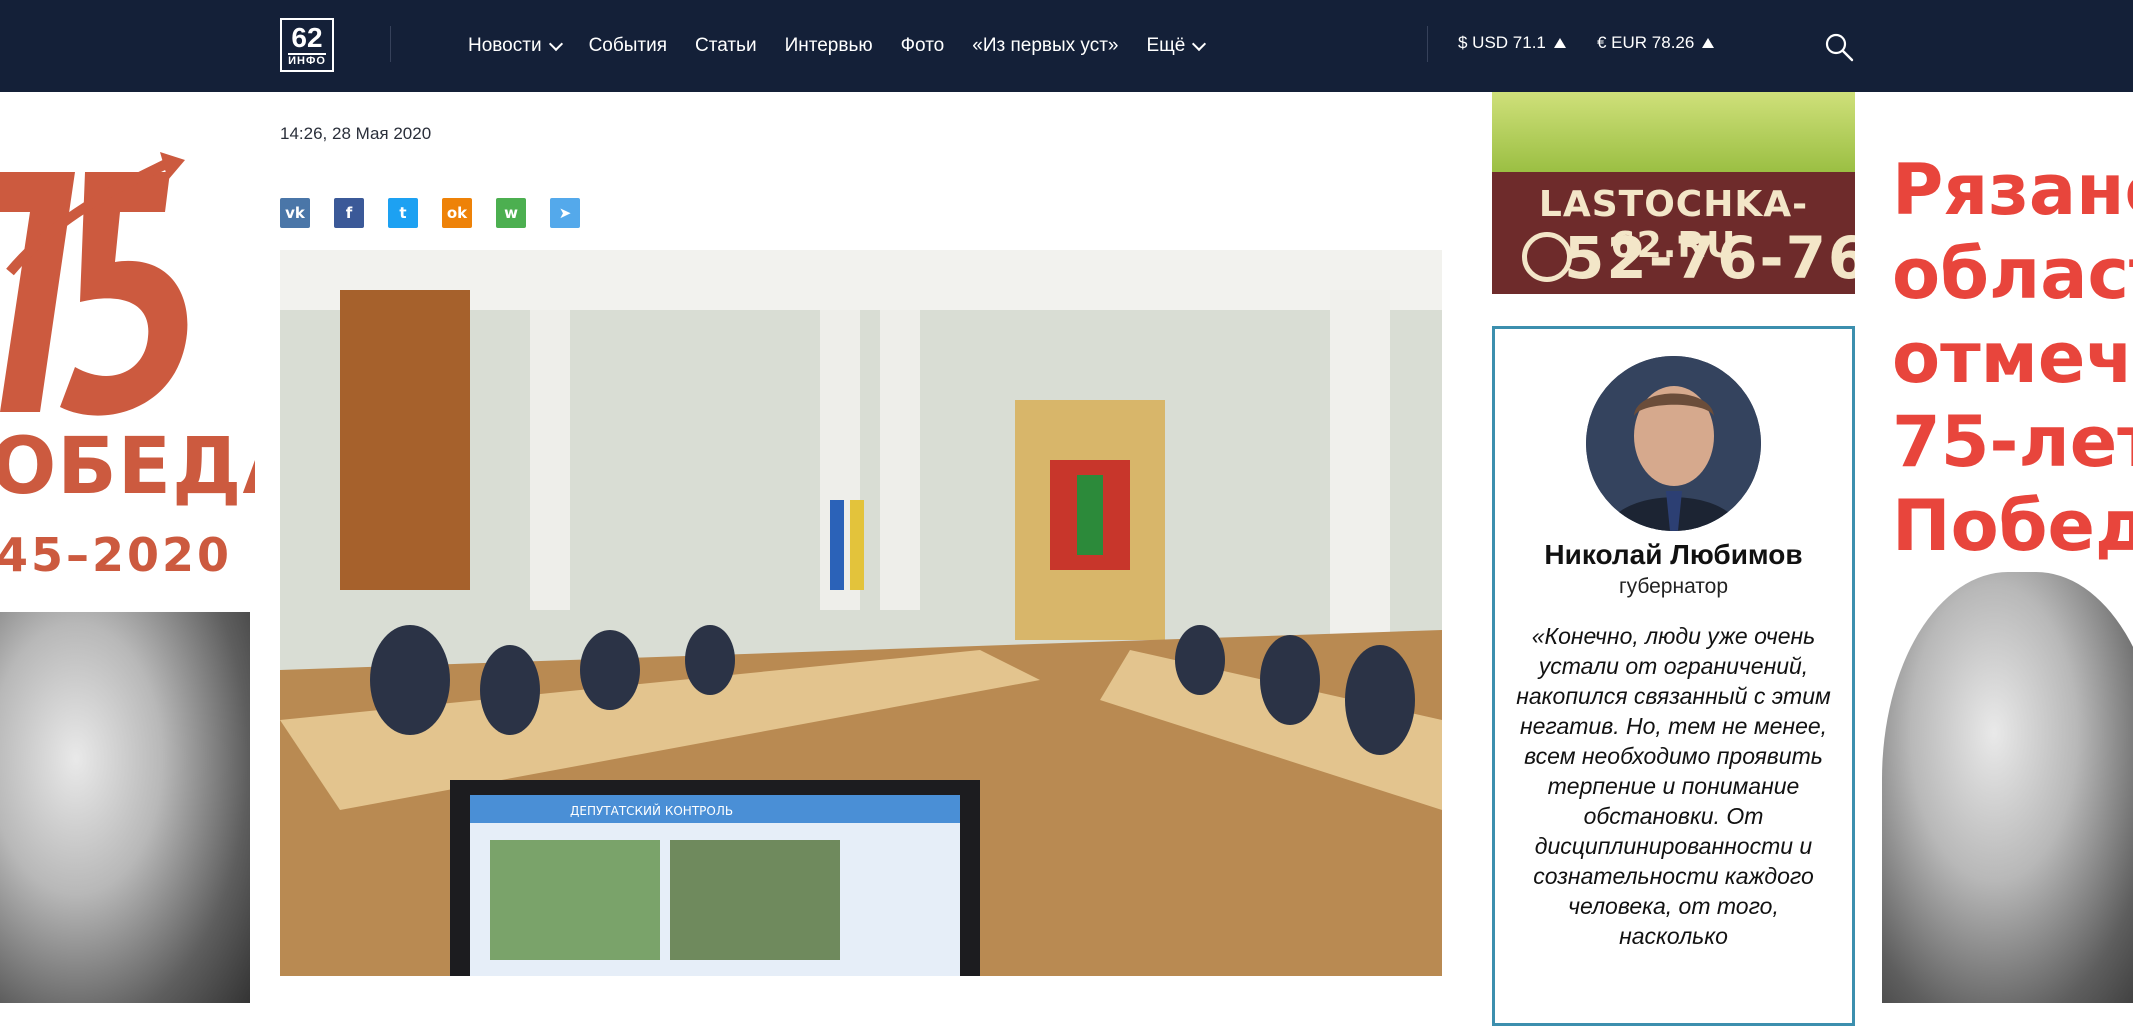 The image size is (2133, 1026). What do you see at coordinates (1839, 47) in the screenshot?
I see `search-icon` at bounding box center [1839, 47].